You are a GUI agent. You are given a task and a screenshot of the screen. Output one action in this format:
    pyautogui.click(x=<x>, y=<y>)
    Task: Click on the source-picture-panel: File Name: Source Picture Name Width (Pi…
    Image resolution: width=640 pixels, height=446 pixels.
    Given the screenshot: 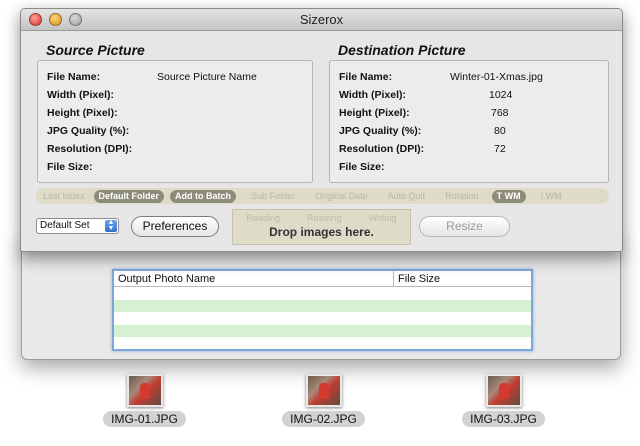 What is the action you would take?
    pyautogui.click(x=175, y=121)
    